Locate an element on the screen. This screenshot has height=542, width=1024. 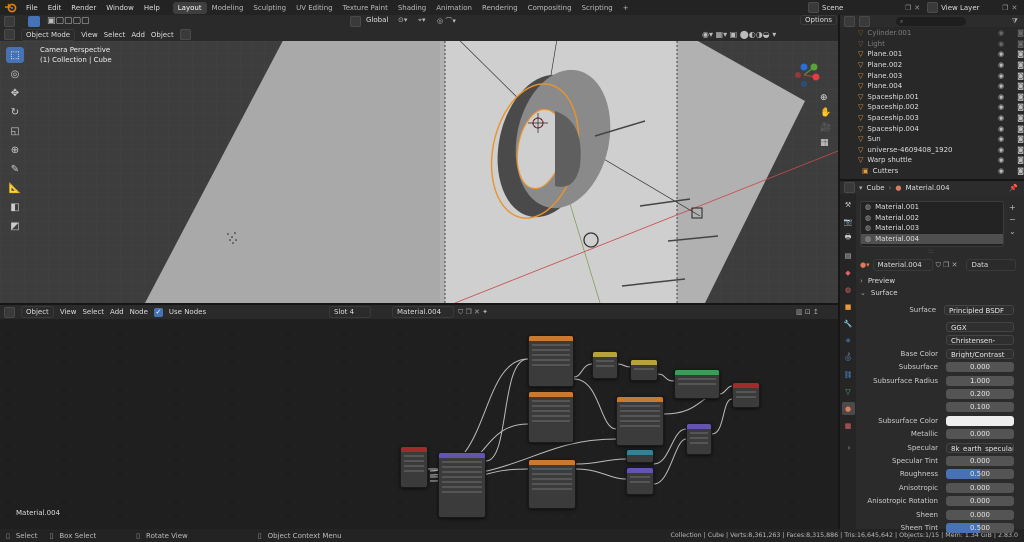
use-nodes-checkbox: ✓ is located at coordinates (158, 312).